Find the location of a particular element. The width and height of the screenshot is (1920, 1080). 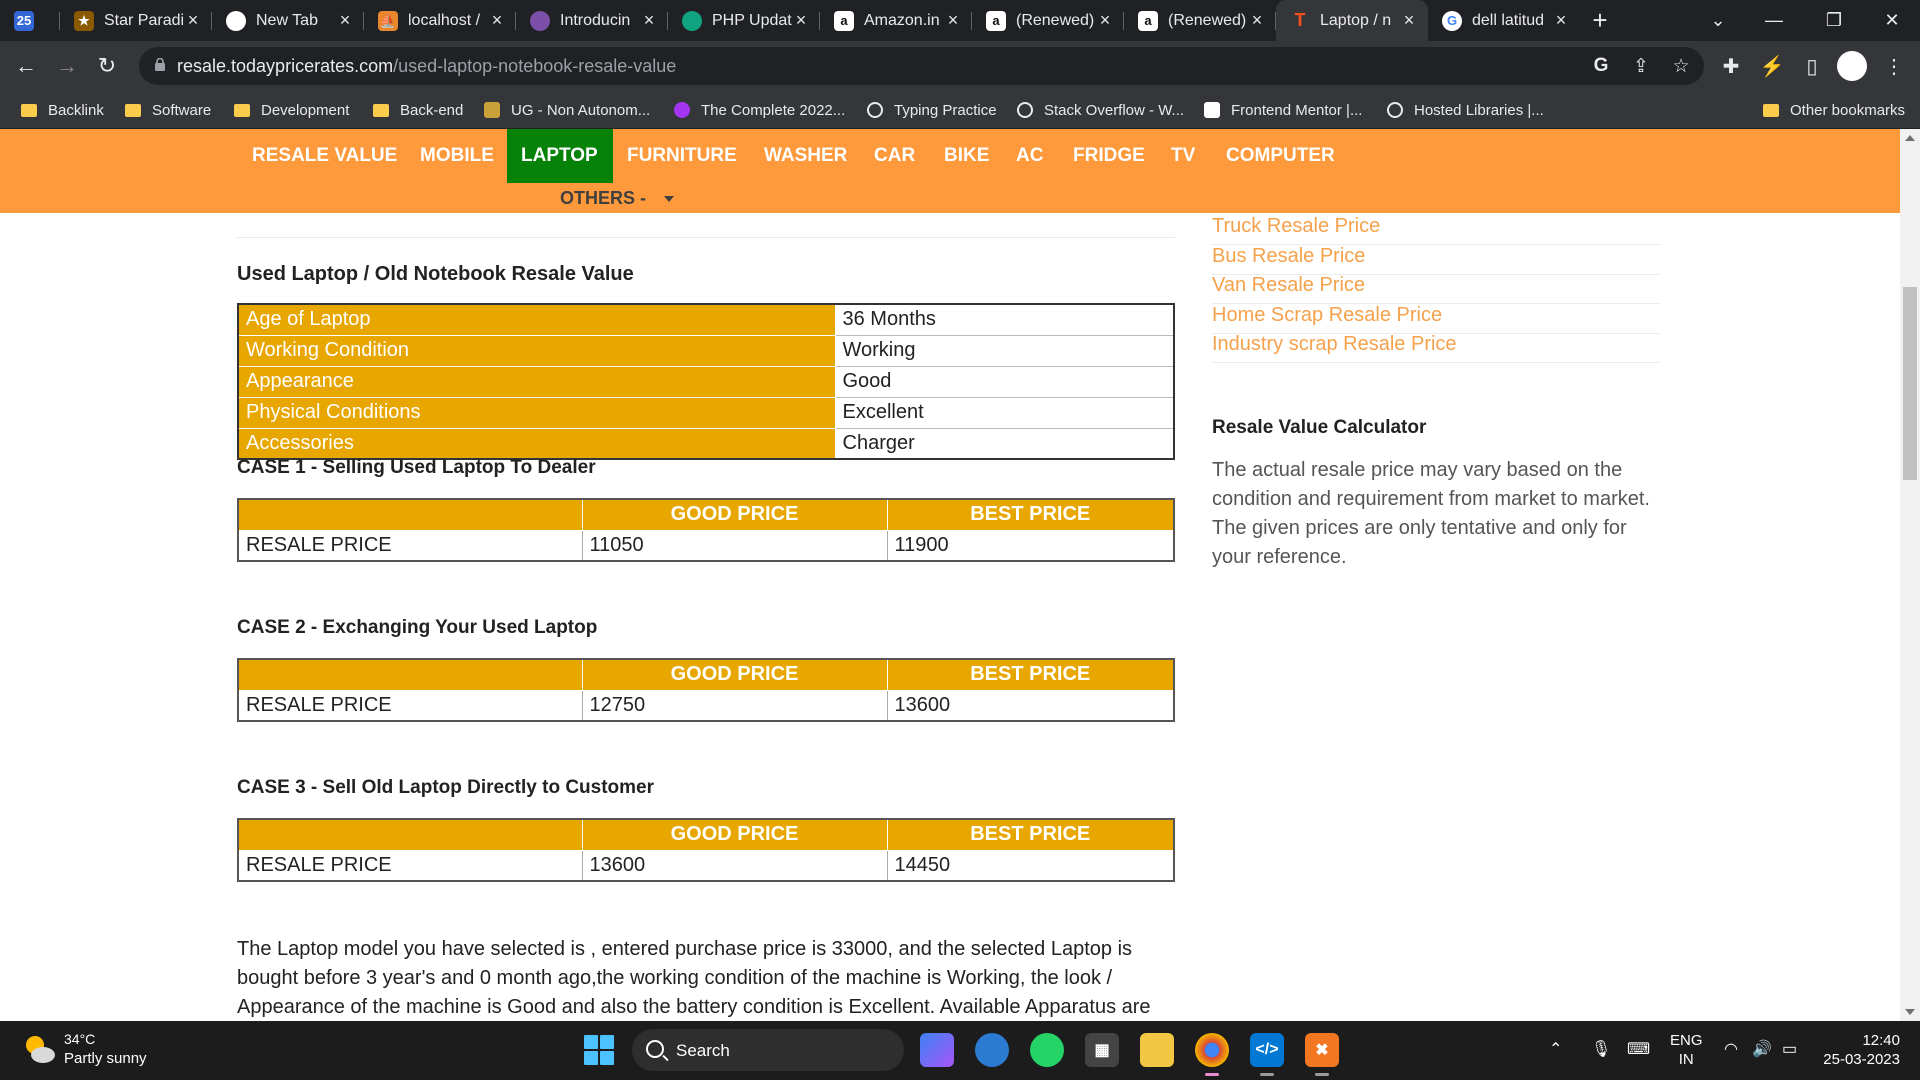

openai-favicon is located at coordinates (540, 20).